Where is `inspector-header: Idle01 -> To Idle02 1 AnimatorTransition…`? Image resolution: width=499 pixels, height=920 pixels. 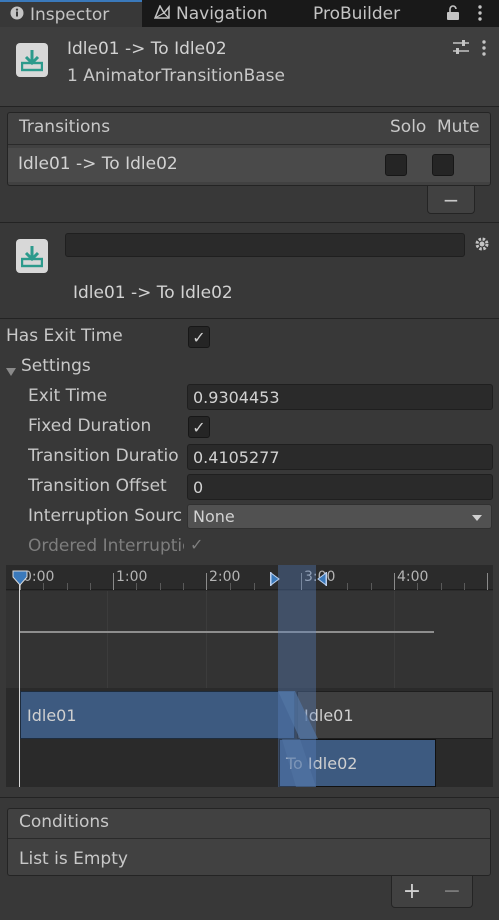 inspector-header: Idle01 -> To Idle02 1 AnimatorTransition… is located at coordinates (249, 67).